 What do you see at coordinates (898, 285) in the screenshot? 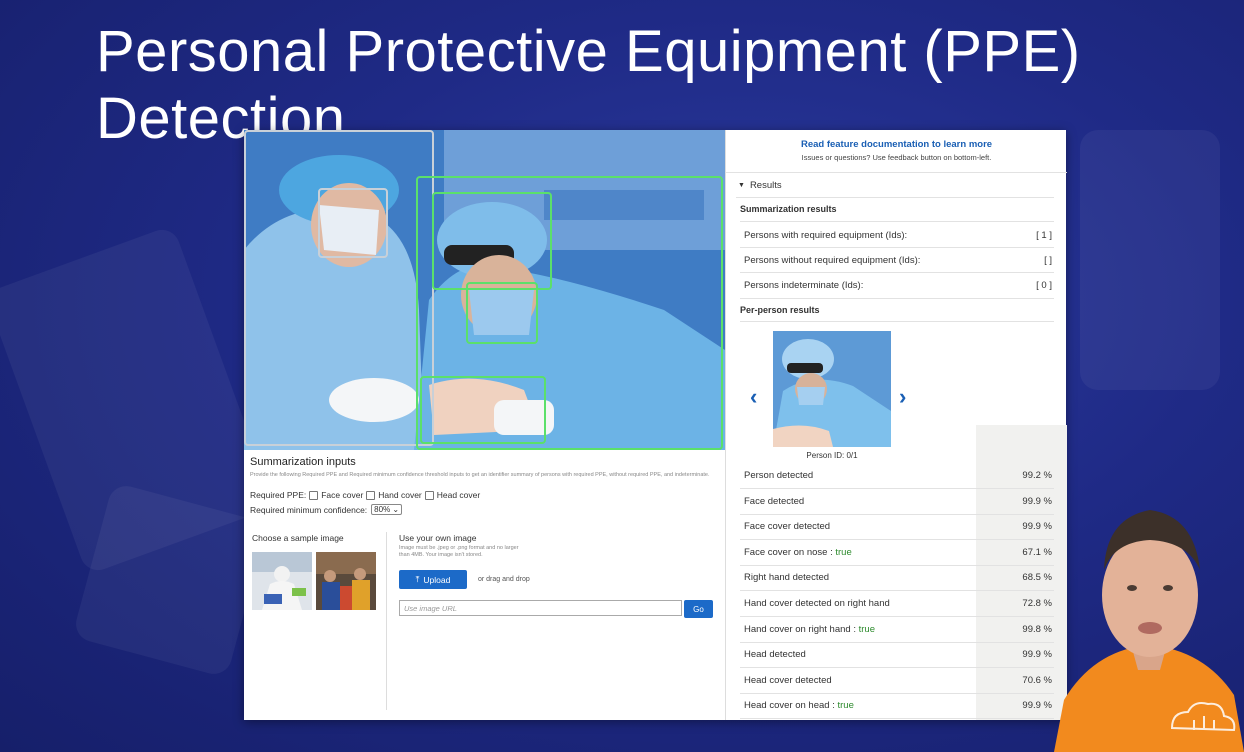
I see `summary-row: Persons indeterminate (Ids): [ 0 ]` at bounding box center [898, 285].